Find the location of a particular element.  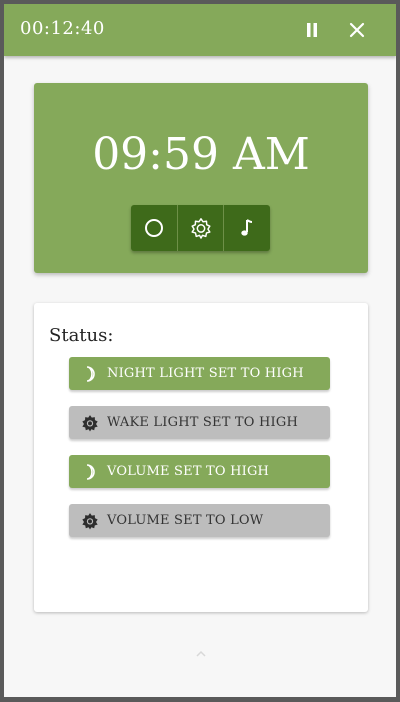

mode-light-button is located at coordinates (200, 228).